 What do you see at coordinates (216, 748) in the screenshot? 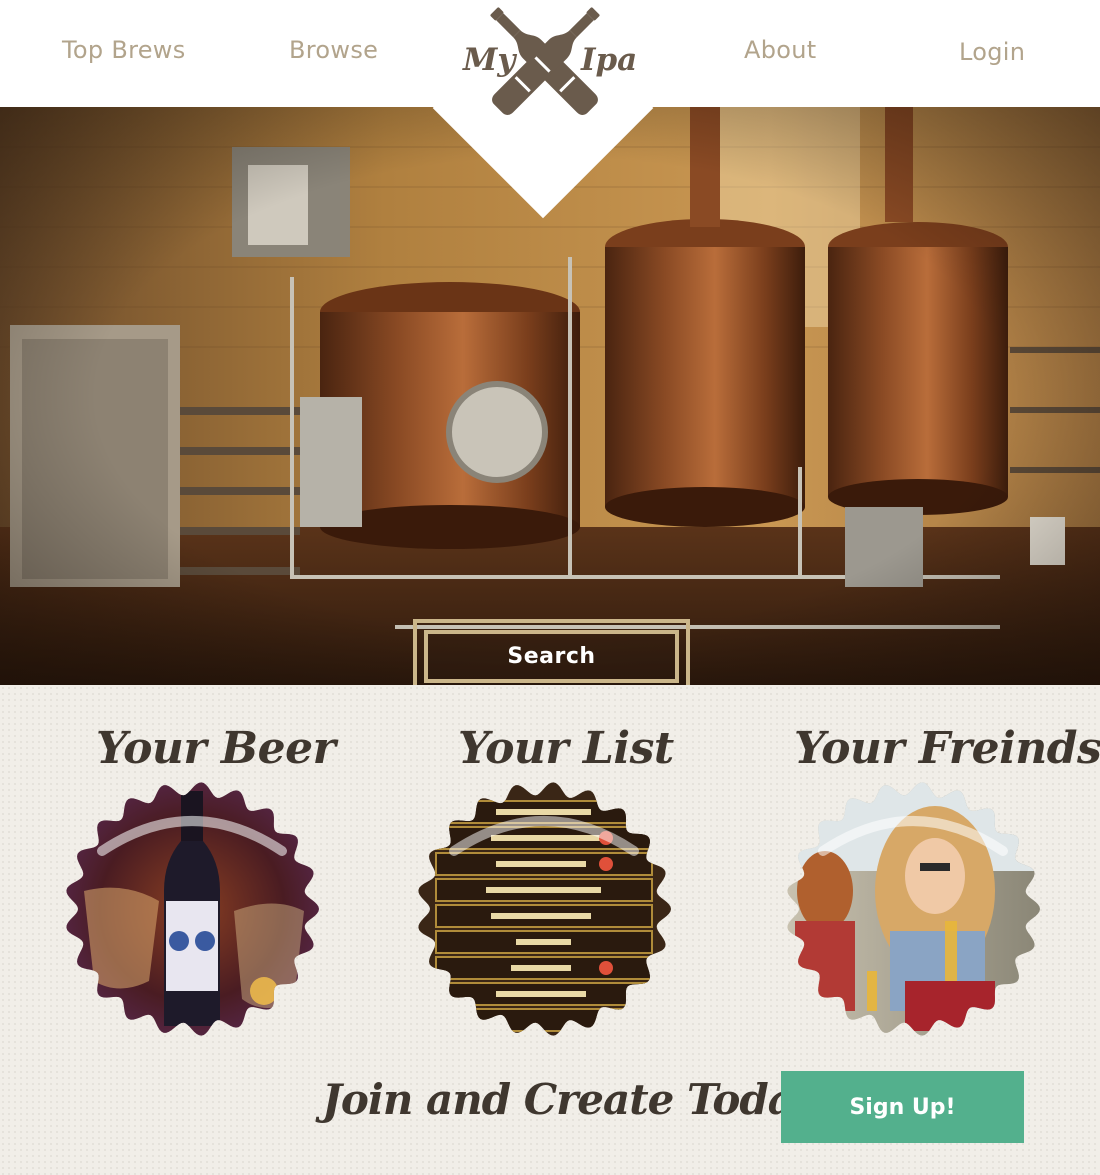
I see `feature-title-your-beer: Your Beer` at bounding box center [216, 748].